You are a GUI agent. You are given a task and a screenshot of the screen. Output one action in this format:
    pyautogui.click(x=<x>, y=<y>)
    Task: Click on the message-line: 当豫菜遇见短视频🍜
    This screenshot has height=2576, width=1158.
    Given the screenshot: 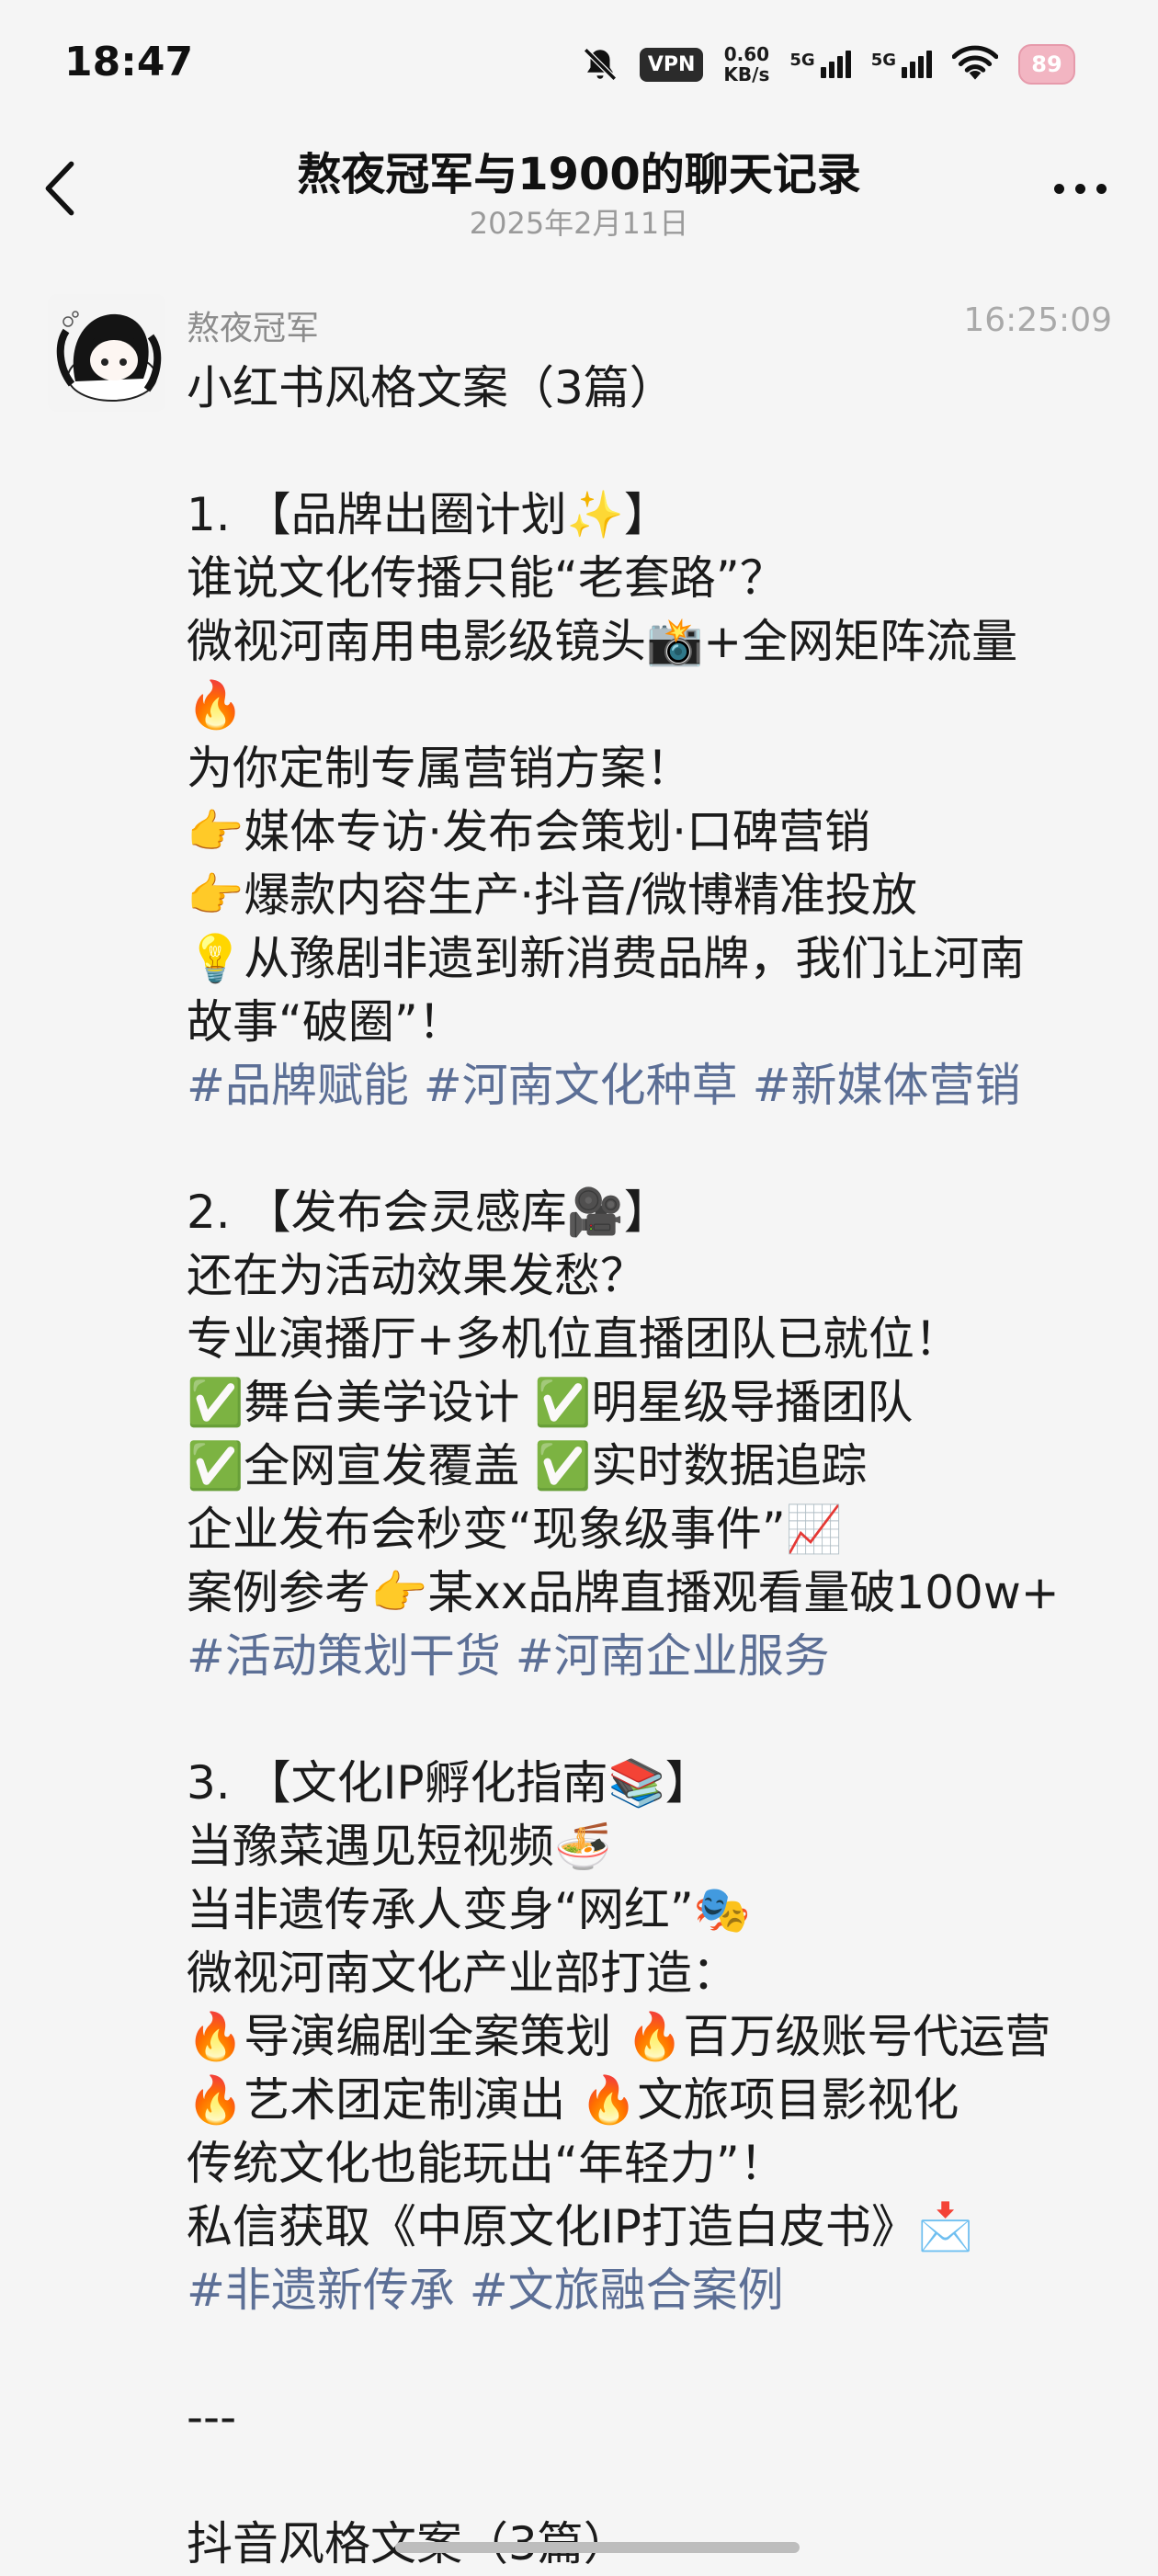 What is the action you would take?
    pyautogui.click(x=399, y=1847)
    